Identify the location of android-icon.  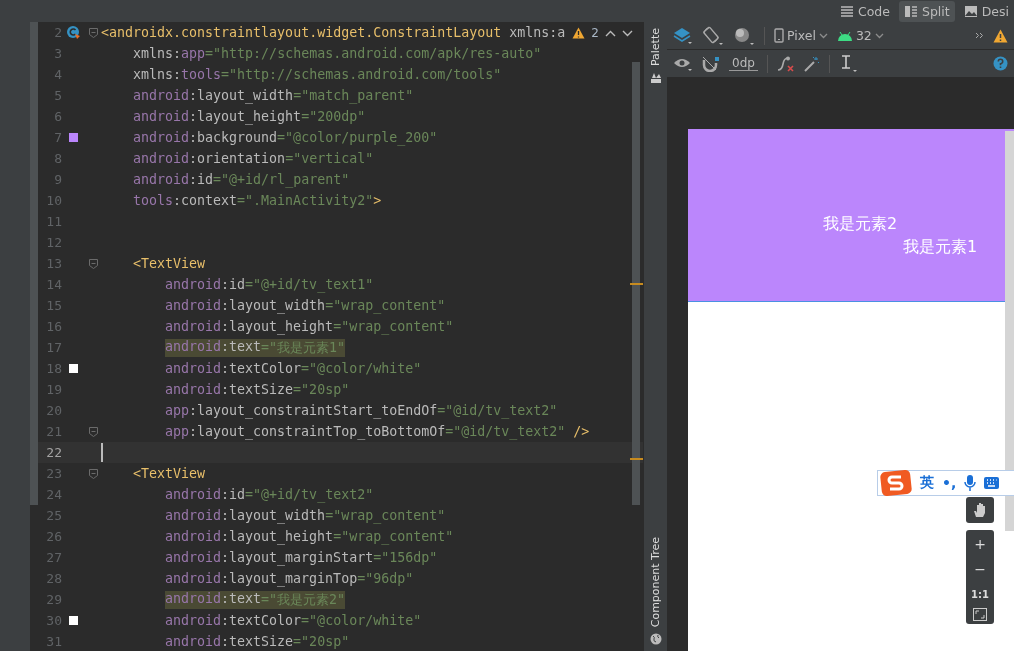
(844, 35).